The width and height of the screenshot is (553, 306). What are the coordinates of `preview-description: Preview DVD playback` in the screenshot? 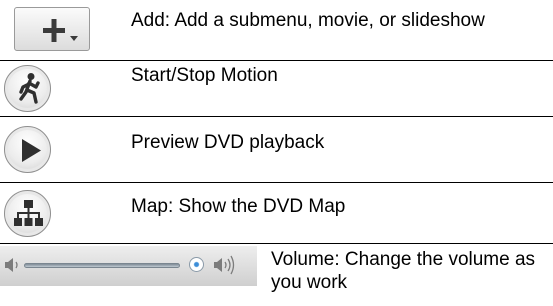 It's located at (228, 142).